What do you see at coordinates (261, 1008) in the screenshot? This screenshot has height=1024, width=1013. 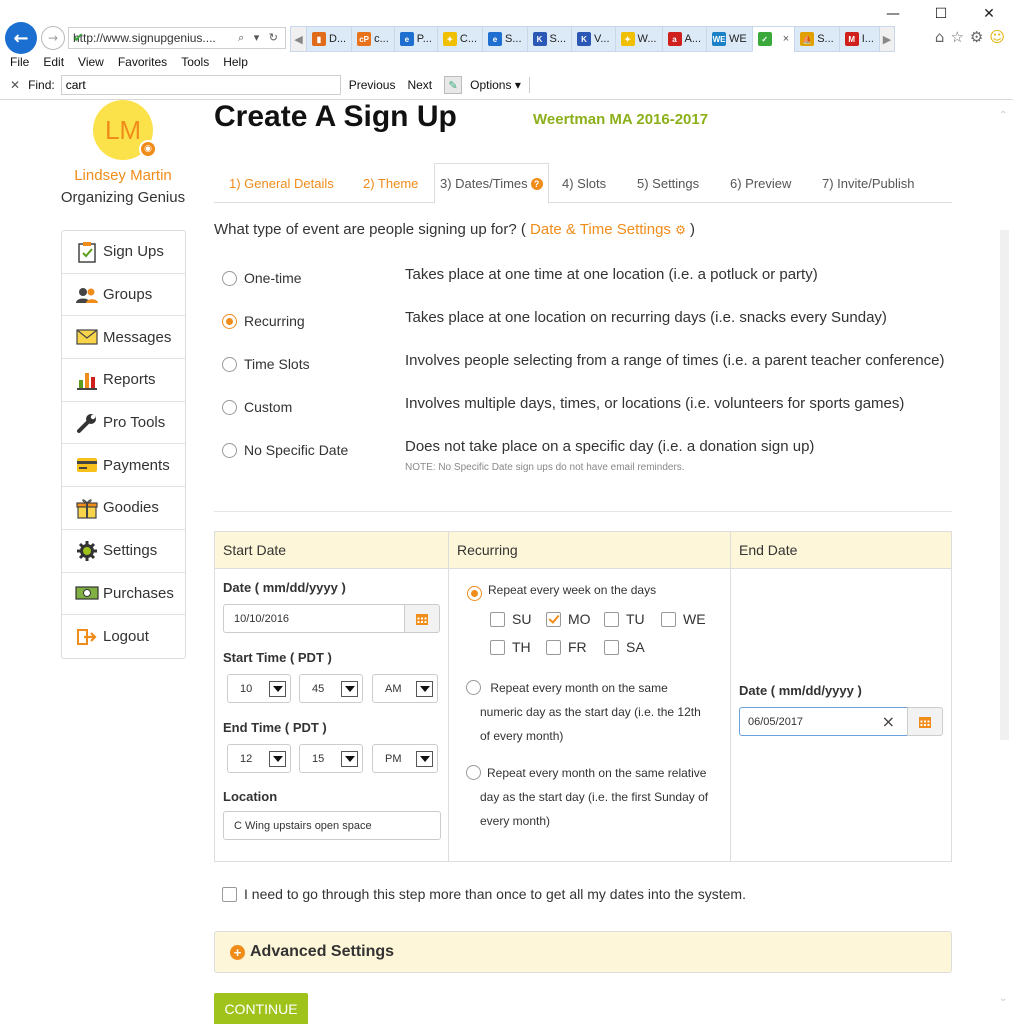 I see `continue-button: CONTINUE` at bounding box center [261, 1008].